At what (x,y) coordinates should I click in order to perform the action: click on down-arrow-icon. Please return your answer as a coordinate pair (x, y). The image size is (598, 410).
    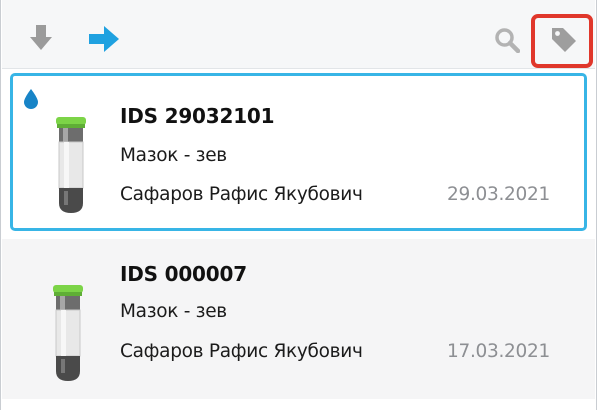
    Looking at the image, I should click on (41, 37).